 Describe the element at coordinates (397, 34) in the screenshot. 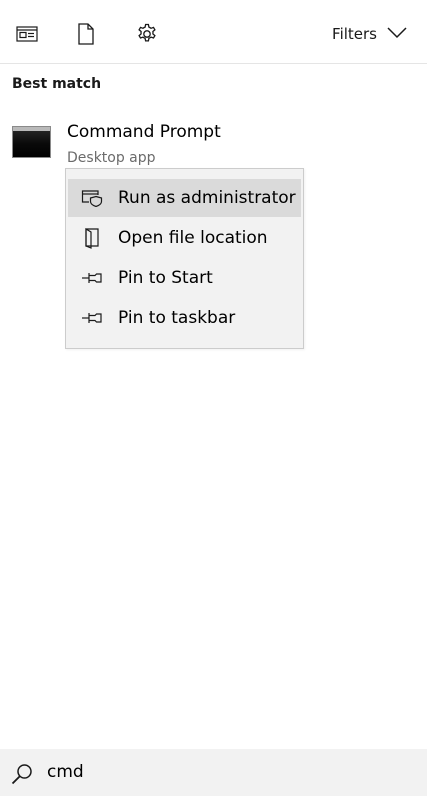

I see `chevron-down-icon` at that location.